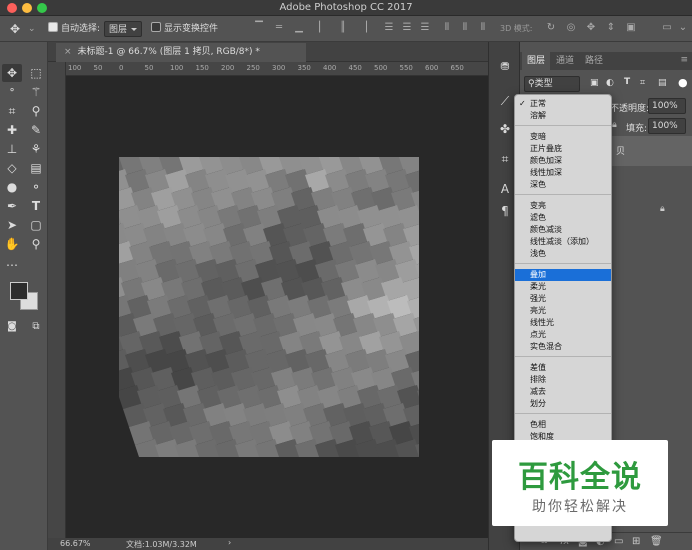  Describe the element at coordinates (36, 225) in the screenshot. I see `shape-icon: ▢` at that location.